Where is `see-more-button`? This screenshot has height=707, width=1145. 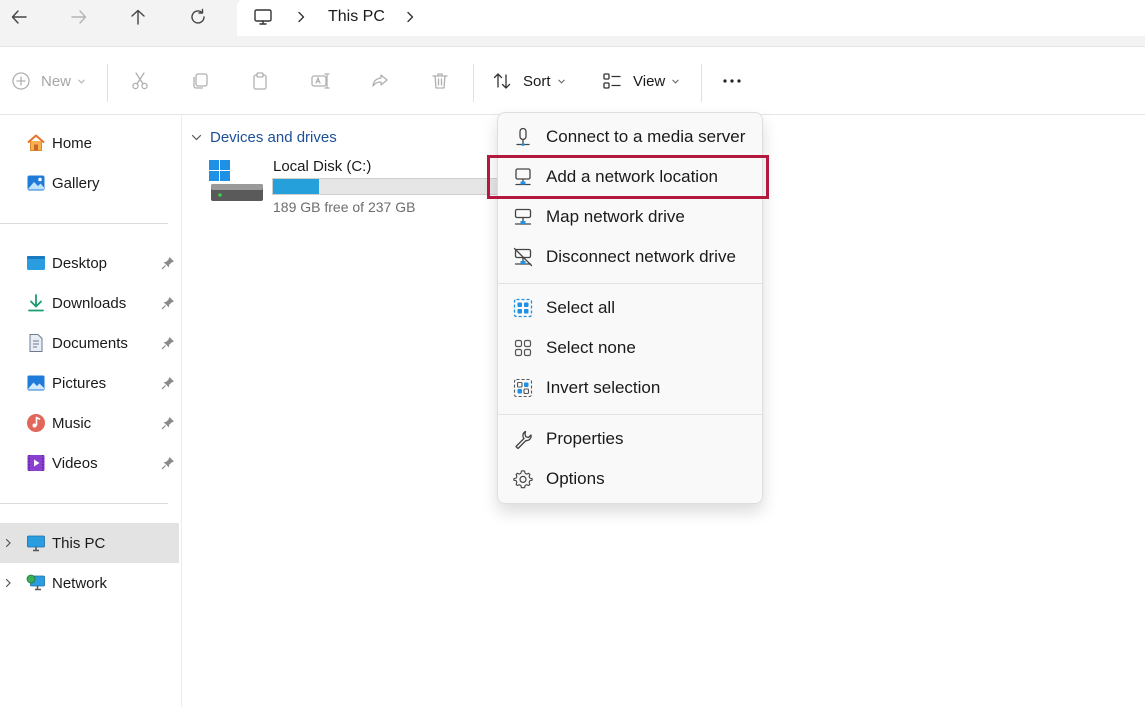
see-more-button is located at coordinates (732, 81).